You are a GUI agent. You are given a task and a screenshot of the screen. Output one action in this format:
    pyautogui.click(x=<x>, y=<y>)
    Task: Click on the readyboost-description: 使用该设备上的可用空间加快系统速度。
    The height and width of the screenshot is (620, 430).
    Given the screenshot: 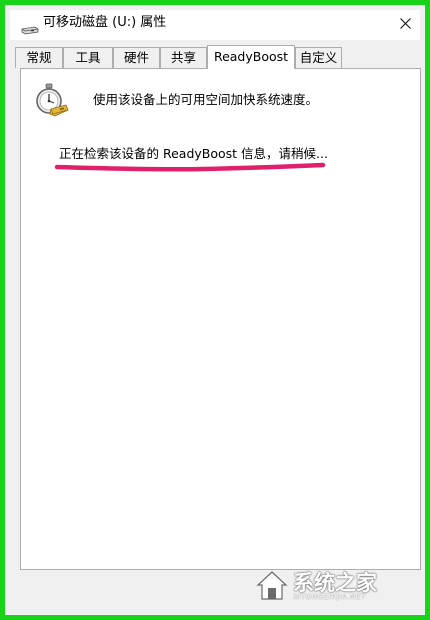 What is the action you would take?
    pyautogui.click(x=206, y=99)
    